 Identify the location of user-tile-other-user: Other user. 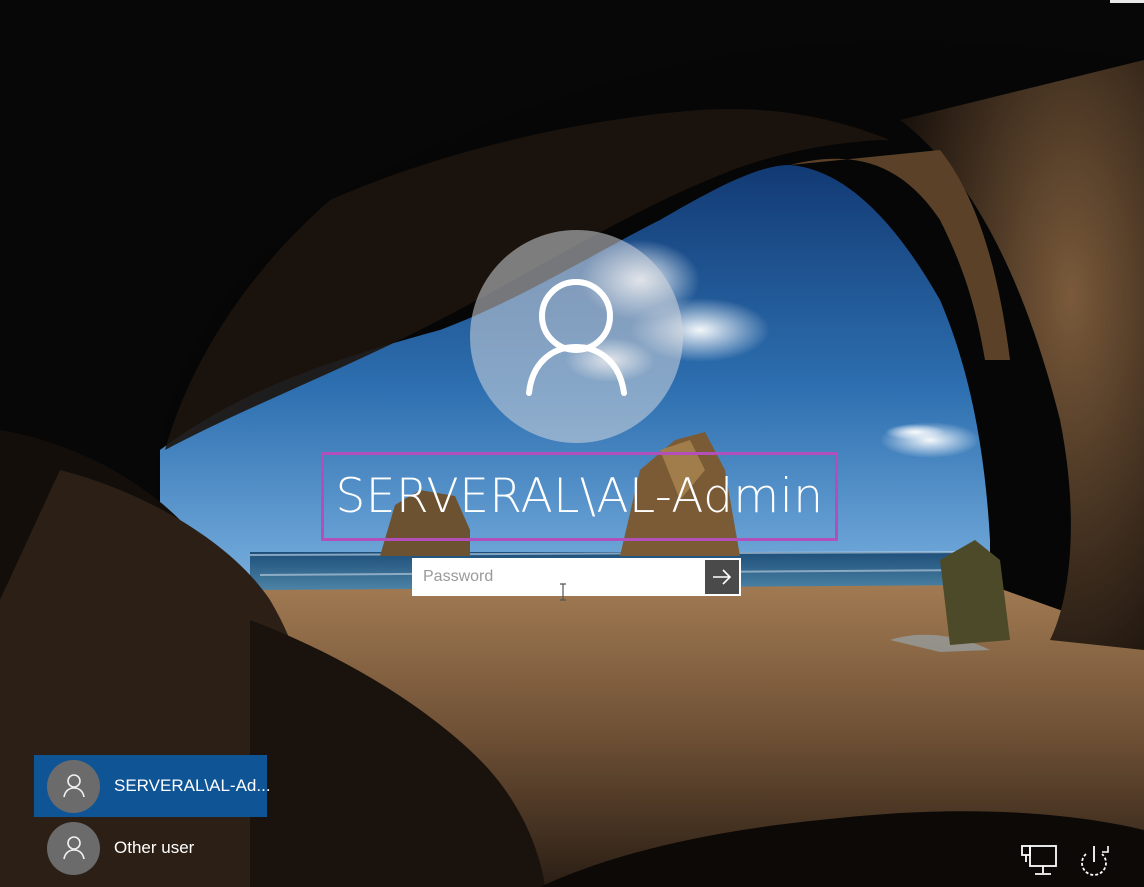
(150, 848).